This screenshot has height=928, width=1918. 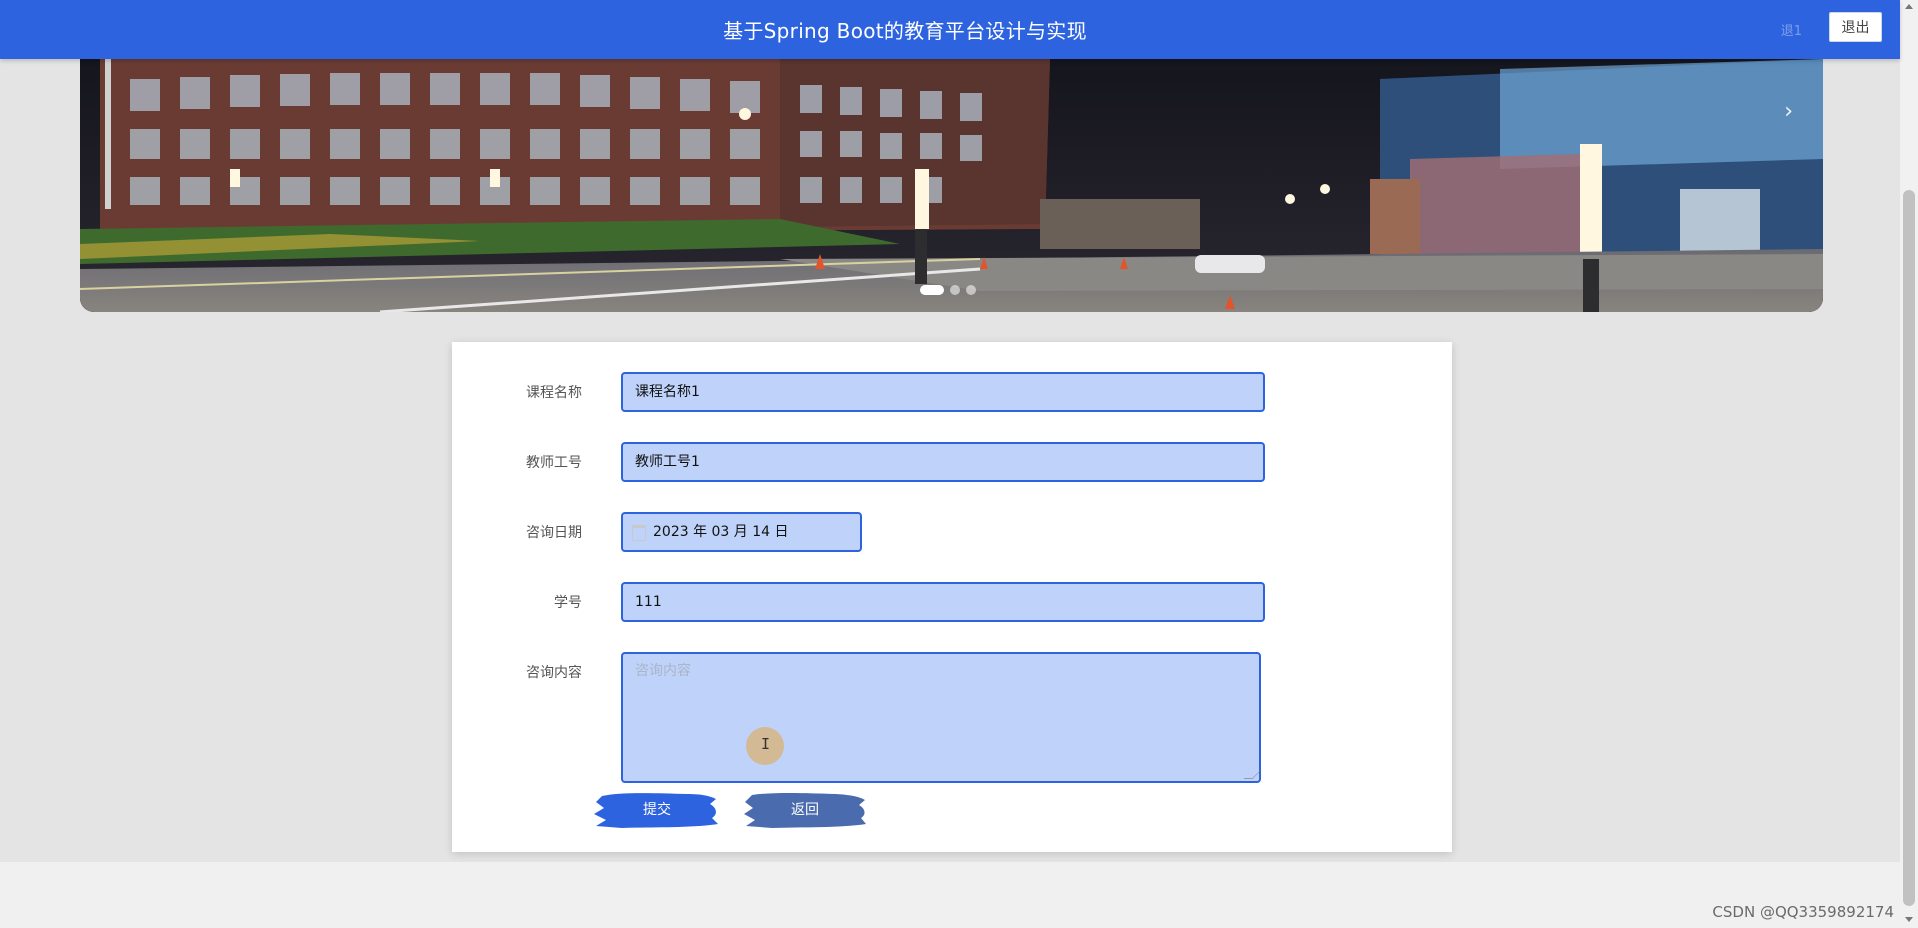 What do you see at coordinates (905, 31) in the screenshot?
I see `app-title: 基于Spring Boot的教育平台设计与实现` at bounding box center [905, 31].